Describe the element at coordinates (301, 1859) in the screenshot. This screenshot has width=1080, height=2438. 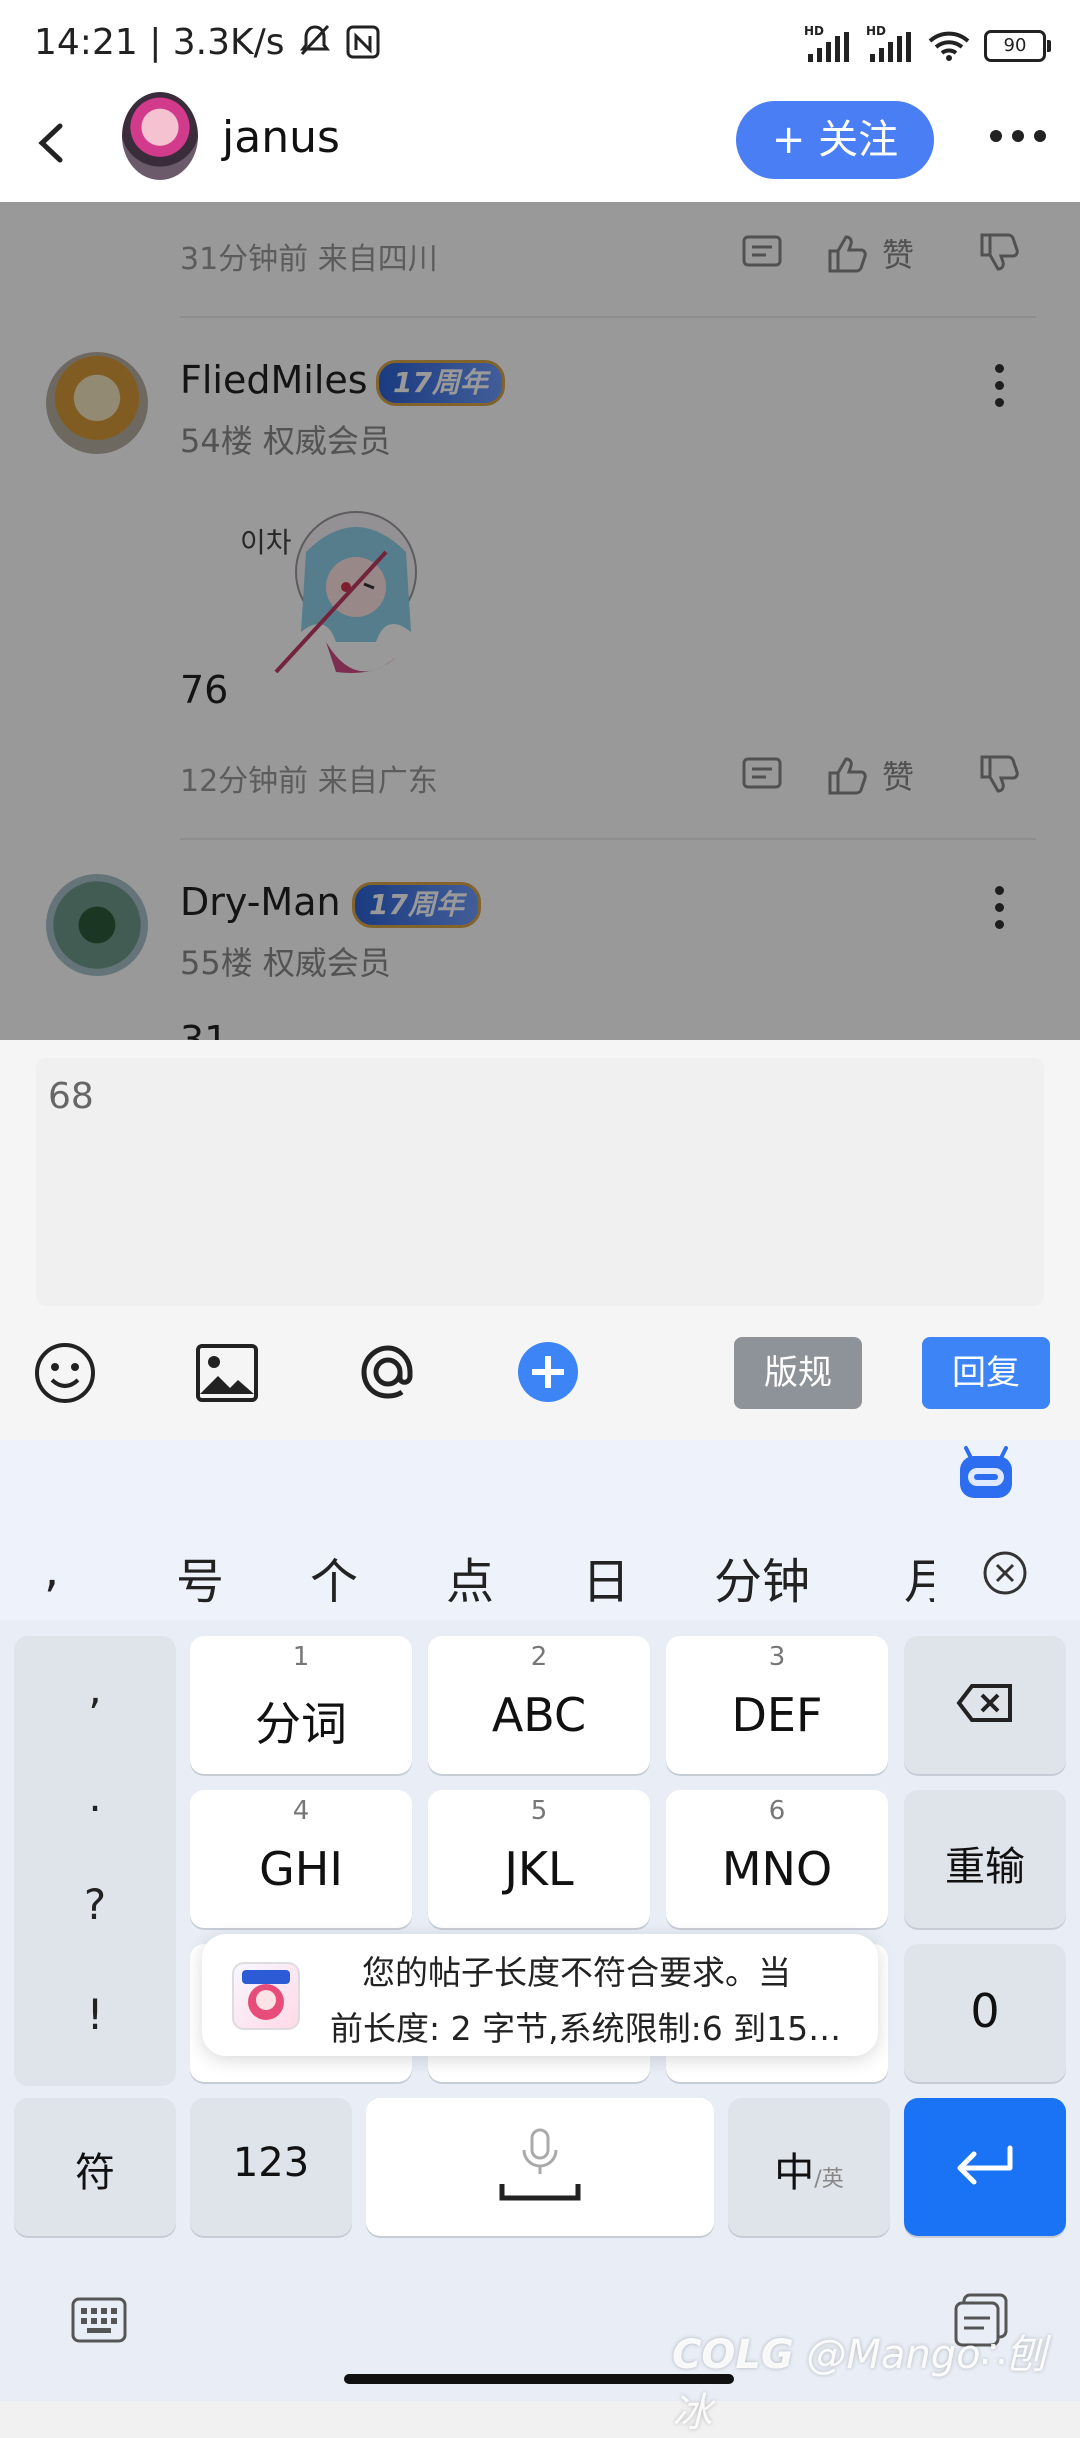
I see `key-4: 4 GHI` at that location.